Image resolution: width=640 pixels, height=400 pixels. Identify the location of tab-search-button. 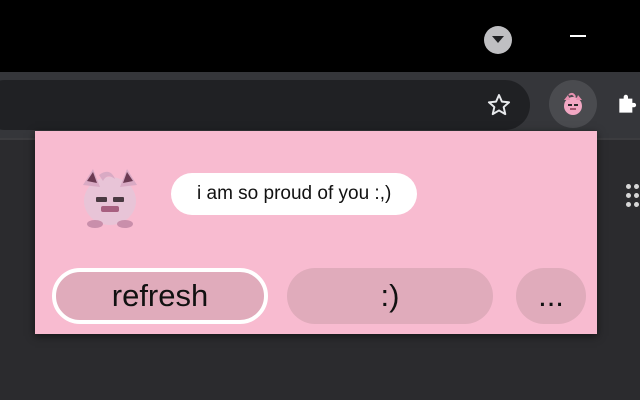
(498, 40).